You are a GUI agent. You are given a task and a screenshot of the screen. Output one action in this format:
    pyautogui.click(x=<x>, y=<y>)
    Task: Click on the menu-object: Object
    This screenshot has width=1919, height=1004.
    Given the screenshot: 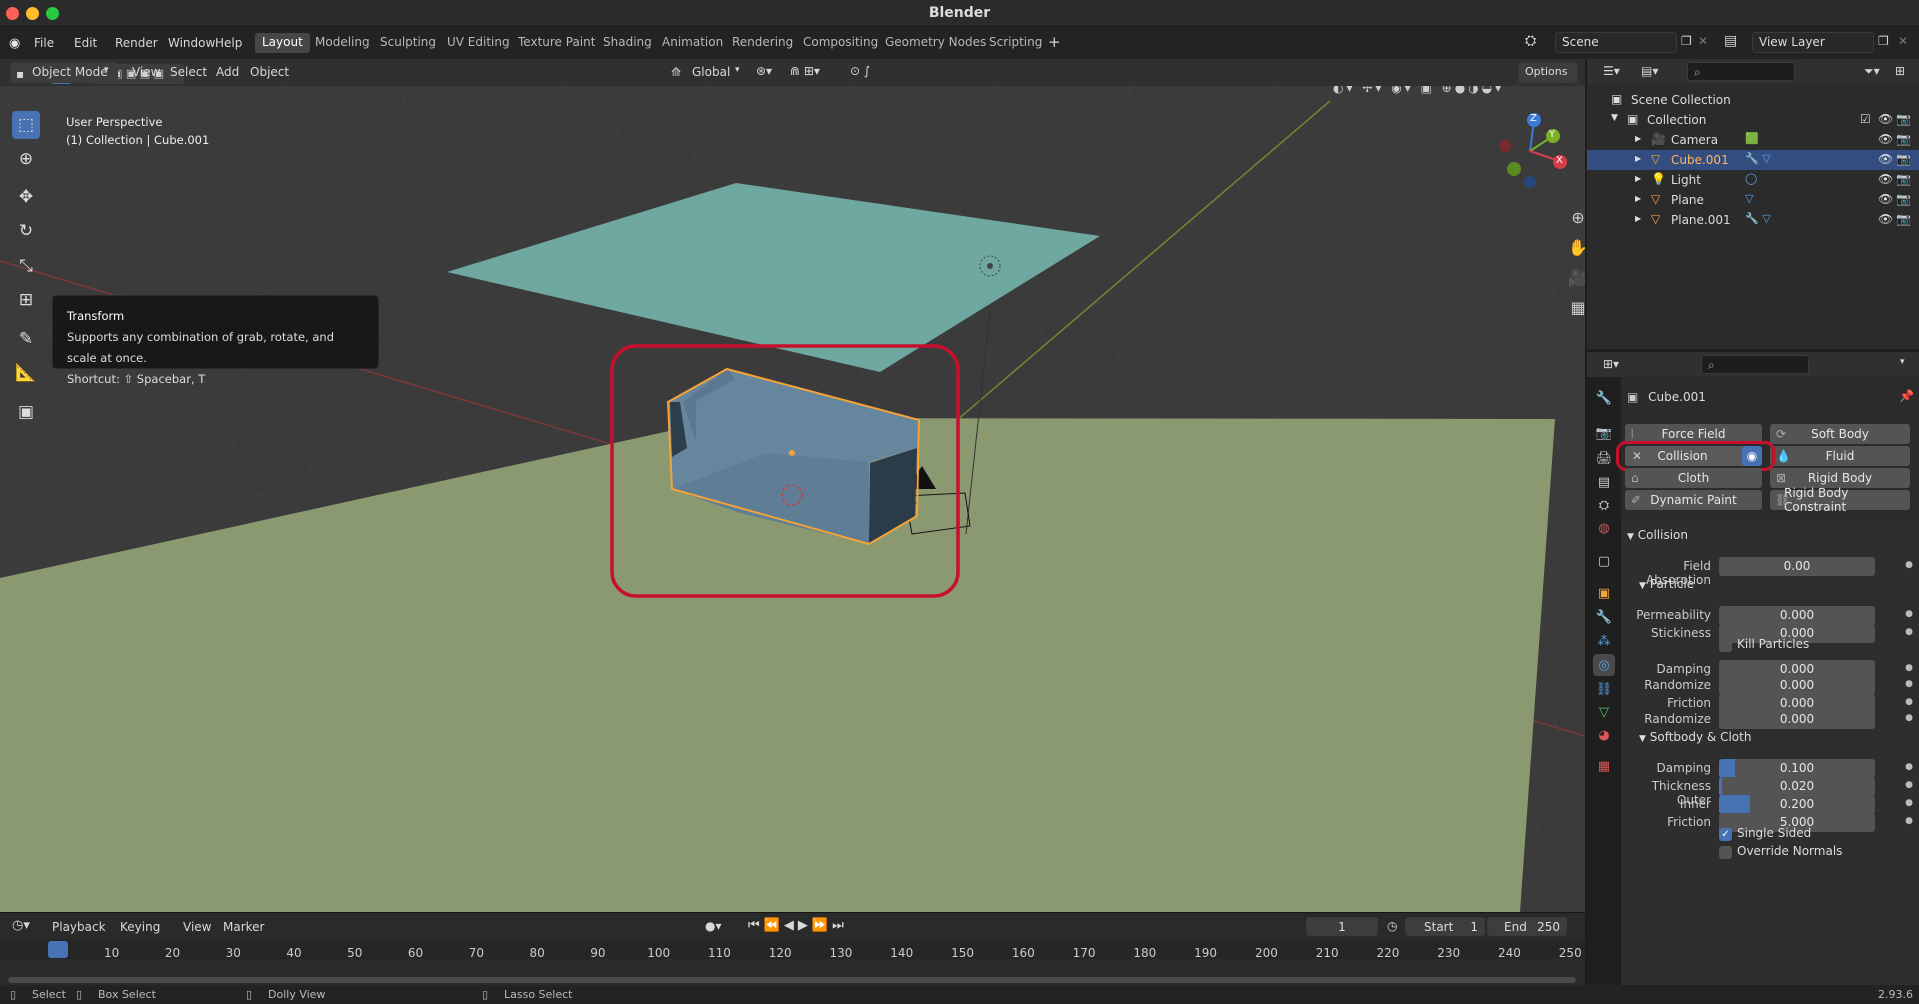 What is the action you would take?
    pyautogui.click(x=269, y=72)
    